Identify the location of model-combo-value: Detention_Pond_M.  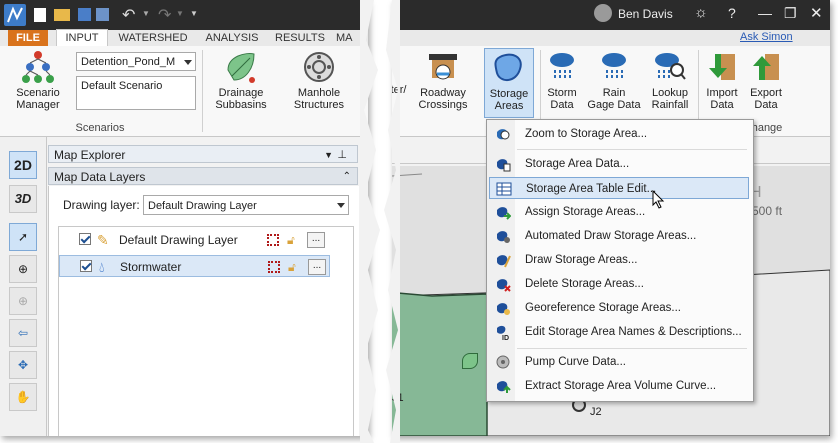
(128, 62).